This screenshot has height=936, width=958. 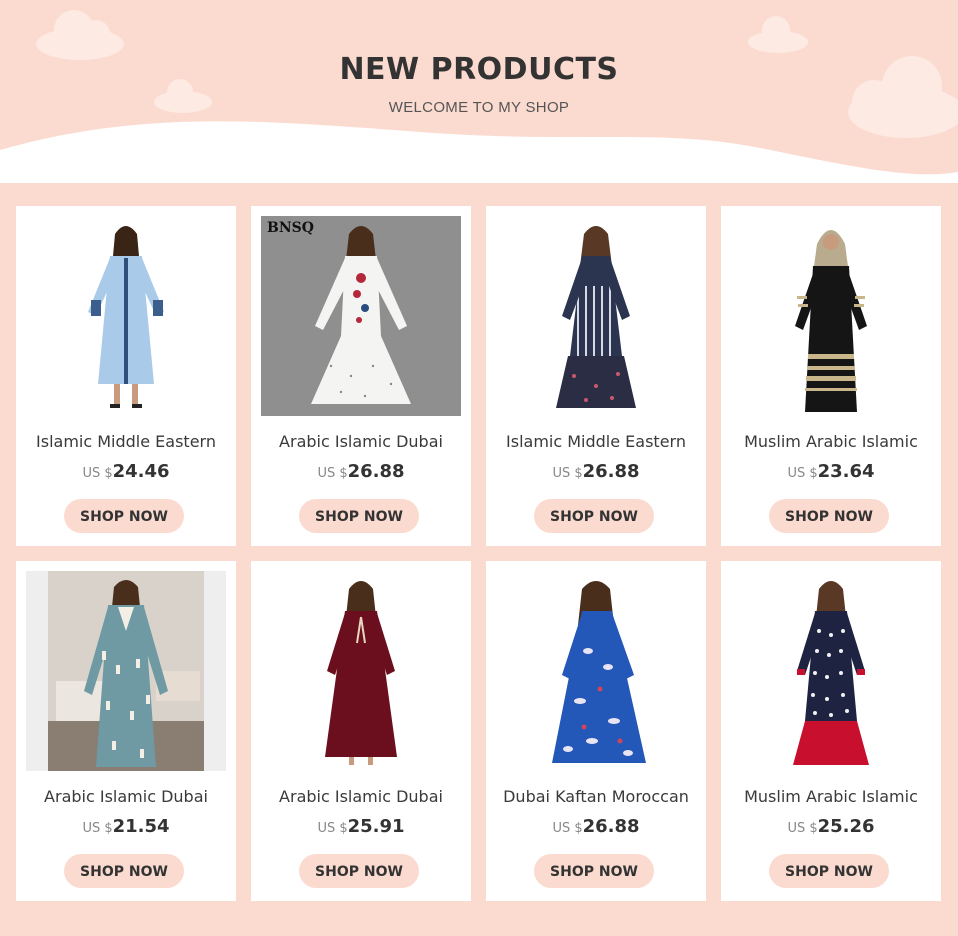 I want to click on product-card: Muslim Arabic Islamic US $23.64 SHOP NOW, so click(x=831, y=376).